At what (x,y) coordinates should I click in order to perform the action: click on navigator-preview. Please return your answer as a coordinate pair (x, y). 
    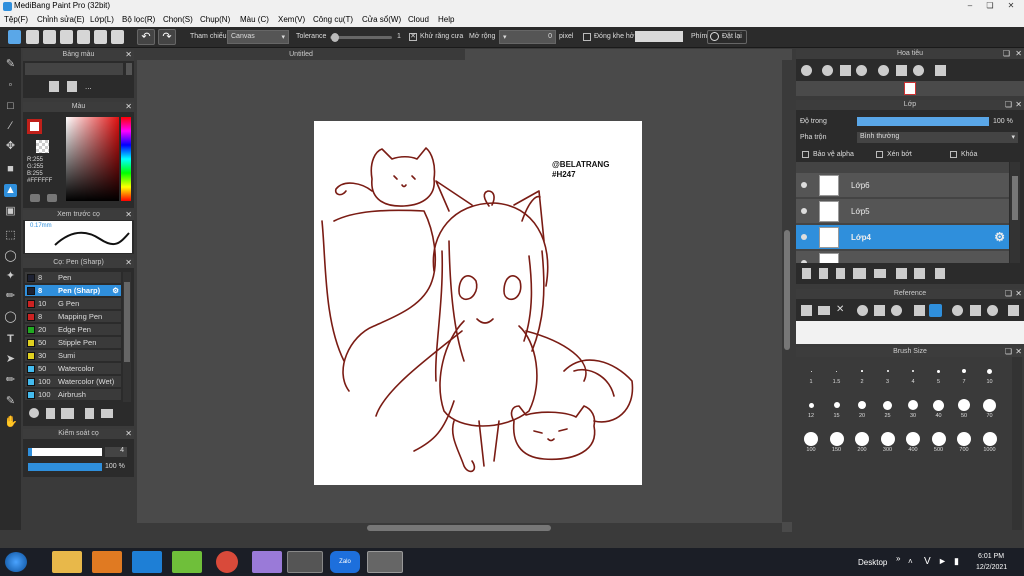
    Looking at the image, I should click on (910, 88).